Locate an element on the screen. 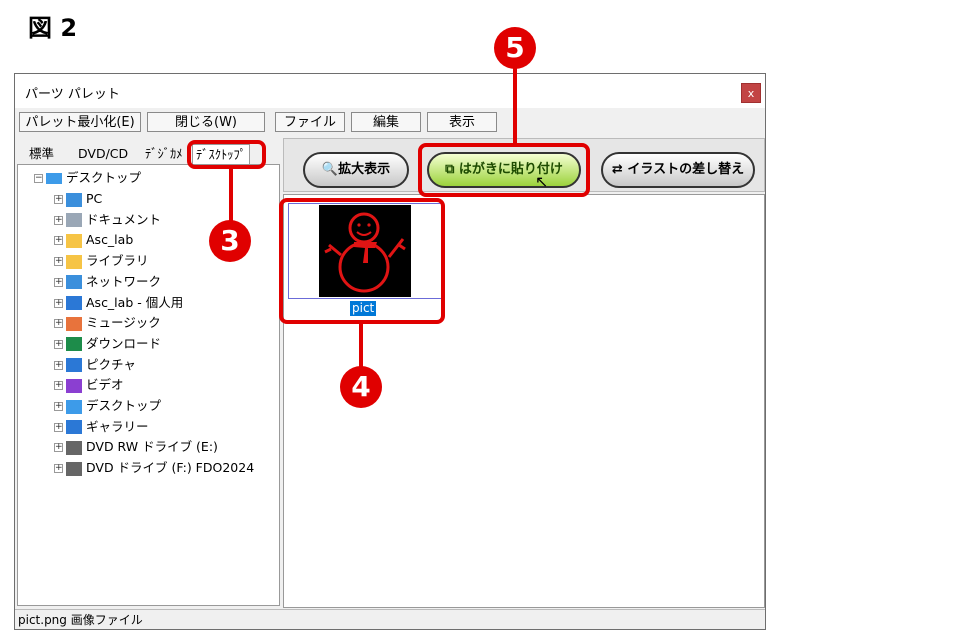 This screenshot has height=642, width=979. tree-item-label: ビデオ is located at coordinates (105, 385).